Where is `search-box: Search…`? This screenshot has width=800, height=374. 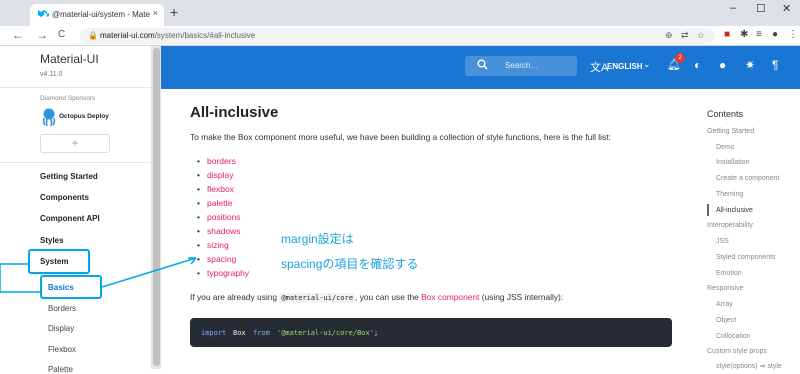 search-box: Search… is located at coordinates (521, 66).